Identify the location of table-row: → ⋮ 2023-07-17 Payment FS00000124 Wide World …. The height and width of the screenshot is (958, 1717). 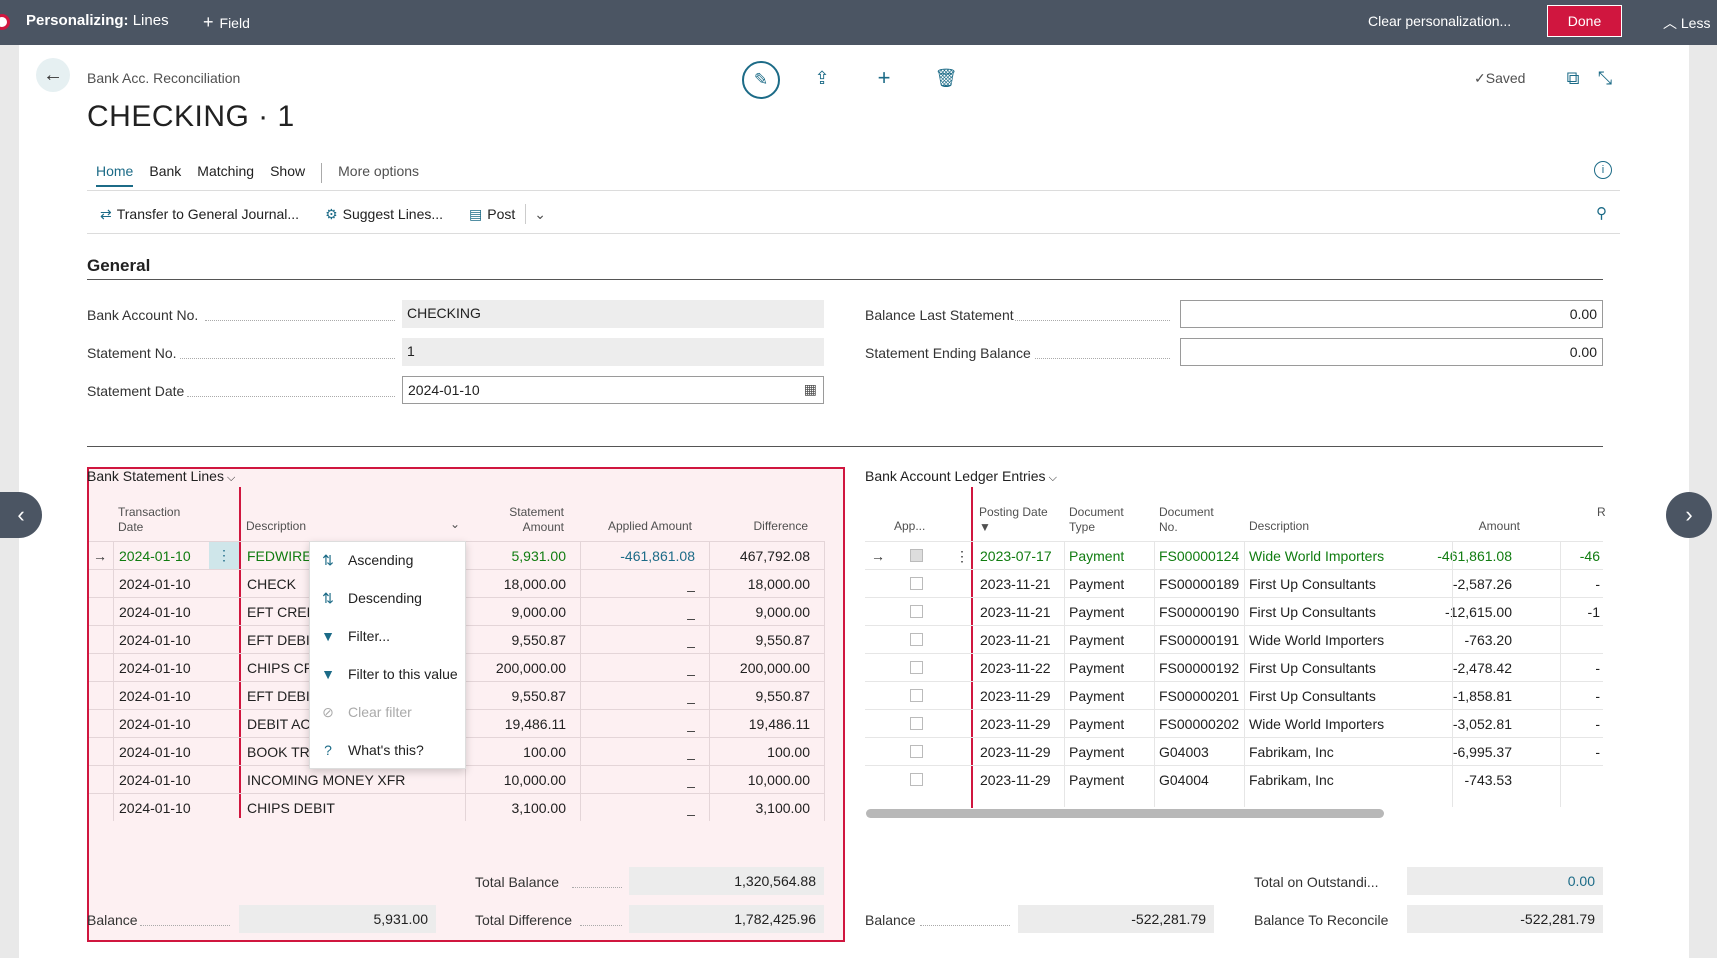
(1234, 555).